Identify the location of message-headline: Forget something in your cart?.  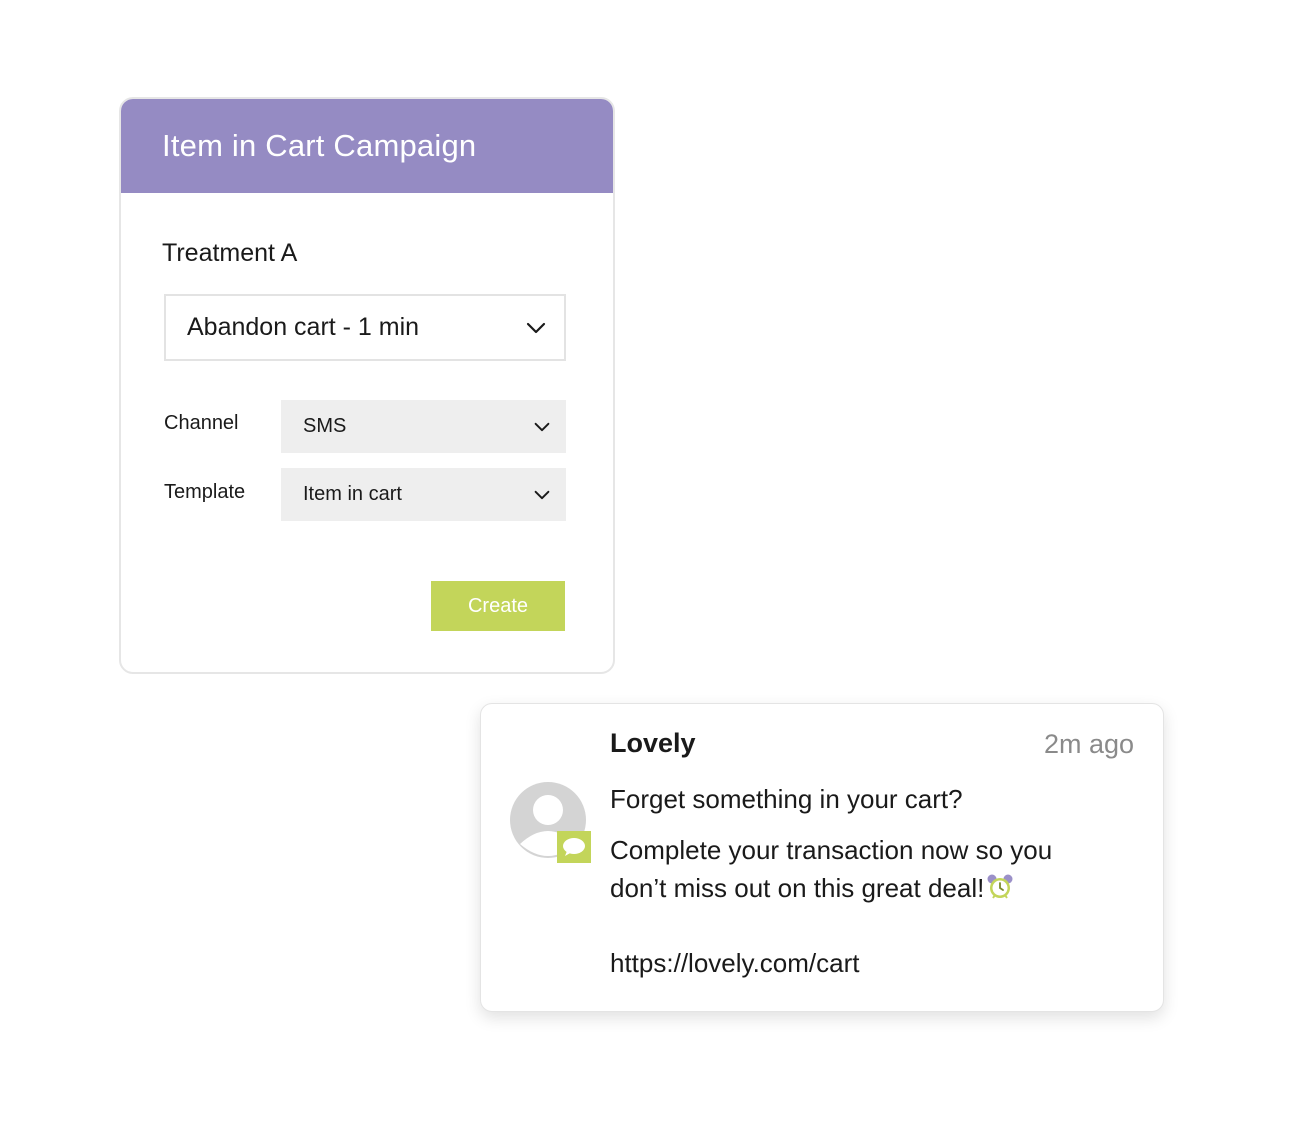
(786, 799).